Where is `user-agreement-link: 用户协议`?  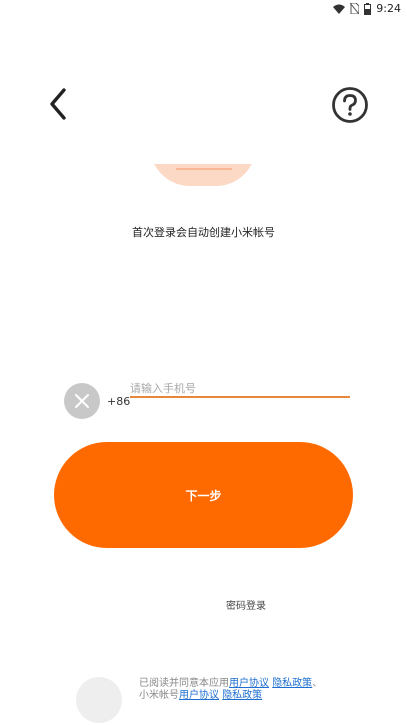
user-agreement-link: 用户协议 is located at coordinates (249, 683).